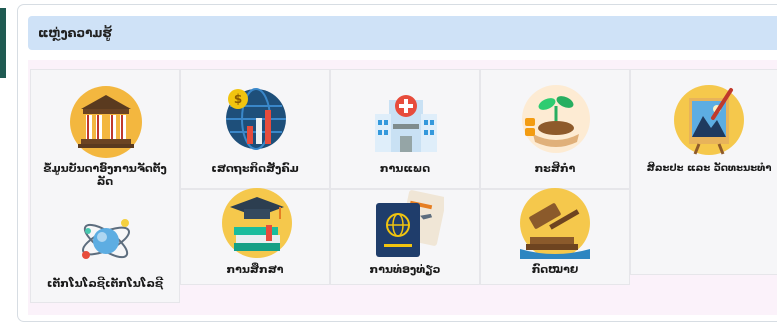 The image size is (777, 325). Describe the element at coordinates (709, 168) in the screenshot. I see `category-label: ສິລະປະ ແລະ ວັດທະນະທຳ` at that location.